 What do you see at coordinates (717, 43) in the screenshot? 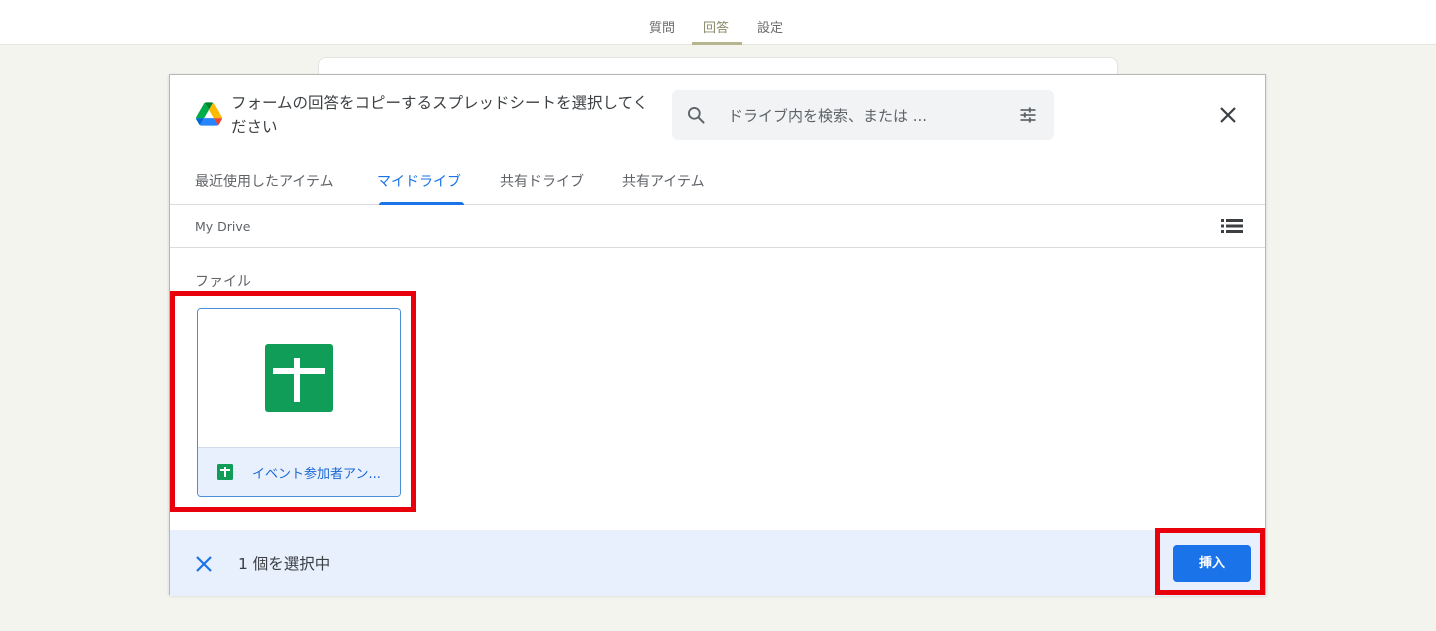
I see `active-tab-indicator` at bounding box center [717, 43].